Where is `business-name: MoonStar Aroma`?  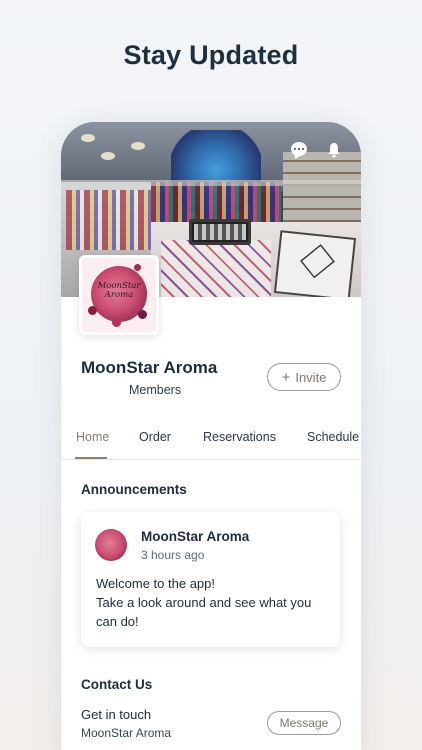
business-name: MoonStar Aroma is located at coordinates (149, 367).